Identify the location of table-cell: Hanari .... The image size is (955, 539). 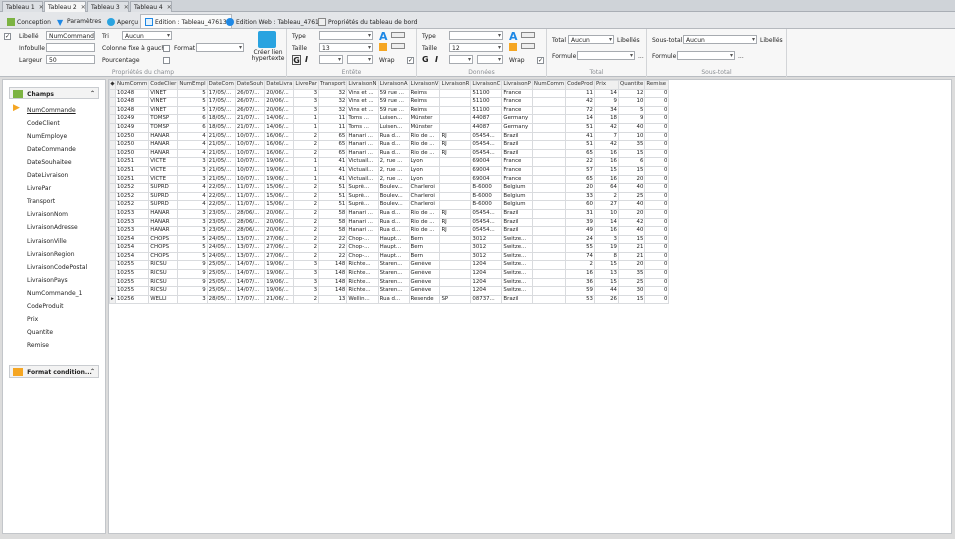
(362, 213).